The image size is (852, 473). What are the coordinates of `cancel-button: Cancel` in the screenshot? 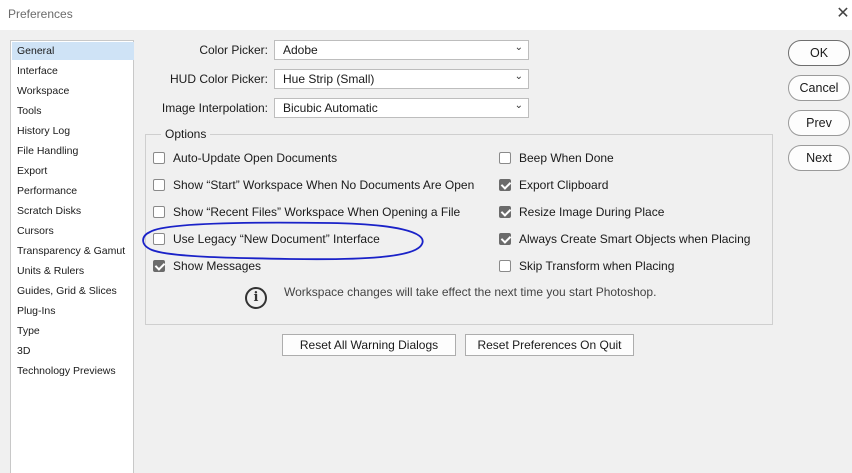 It's located at (819, 88).